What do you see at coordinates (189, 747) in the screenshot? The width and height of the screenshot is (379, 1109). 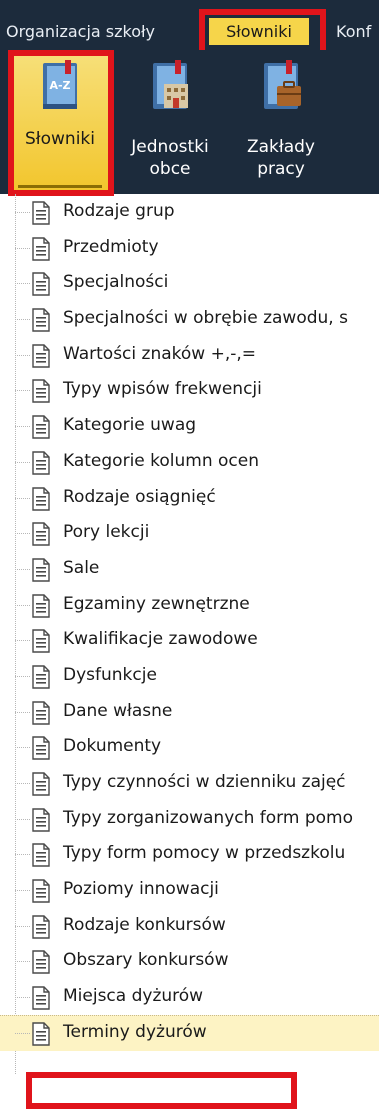 I see `tree-item: Dokumenty` at bounding box center [189, 747].